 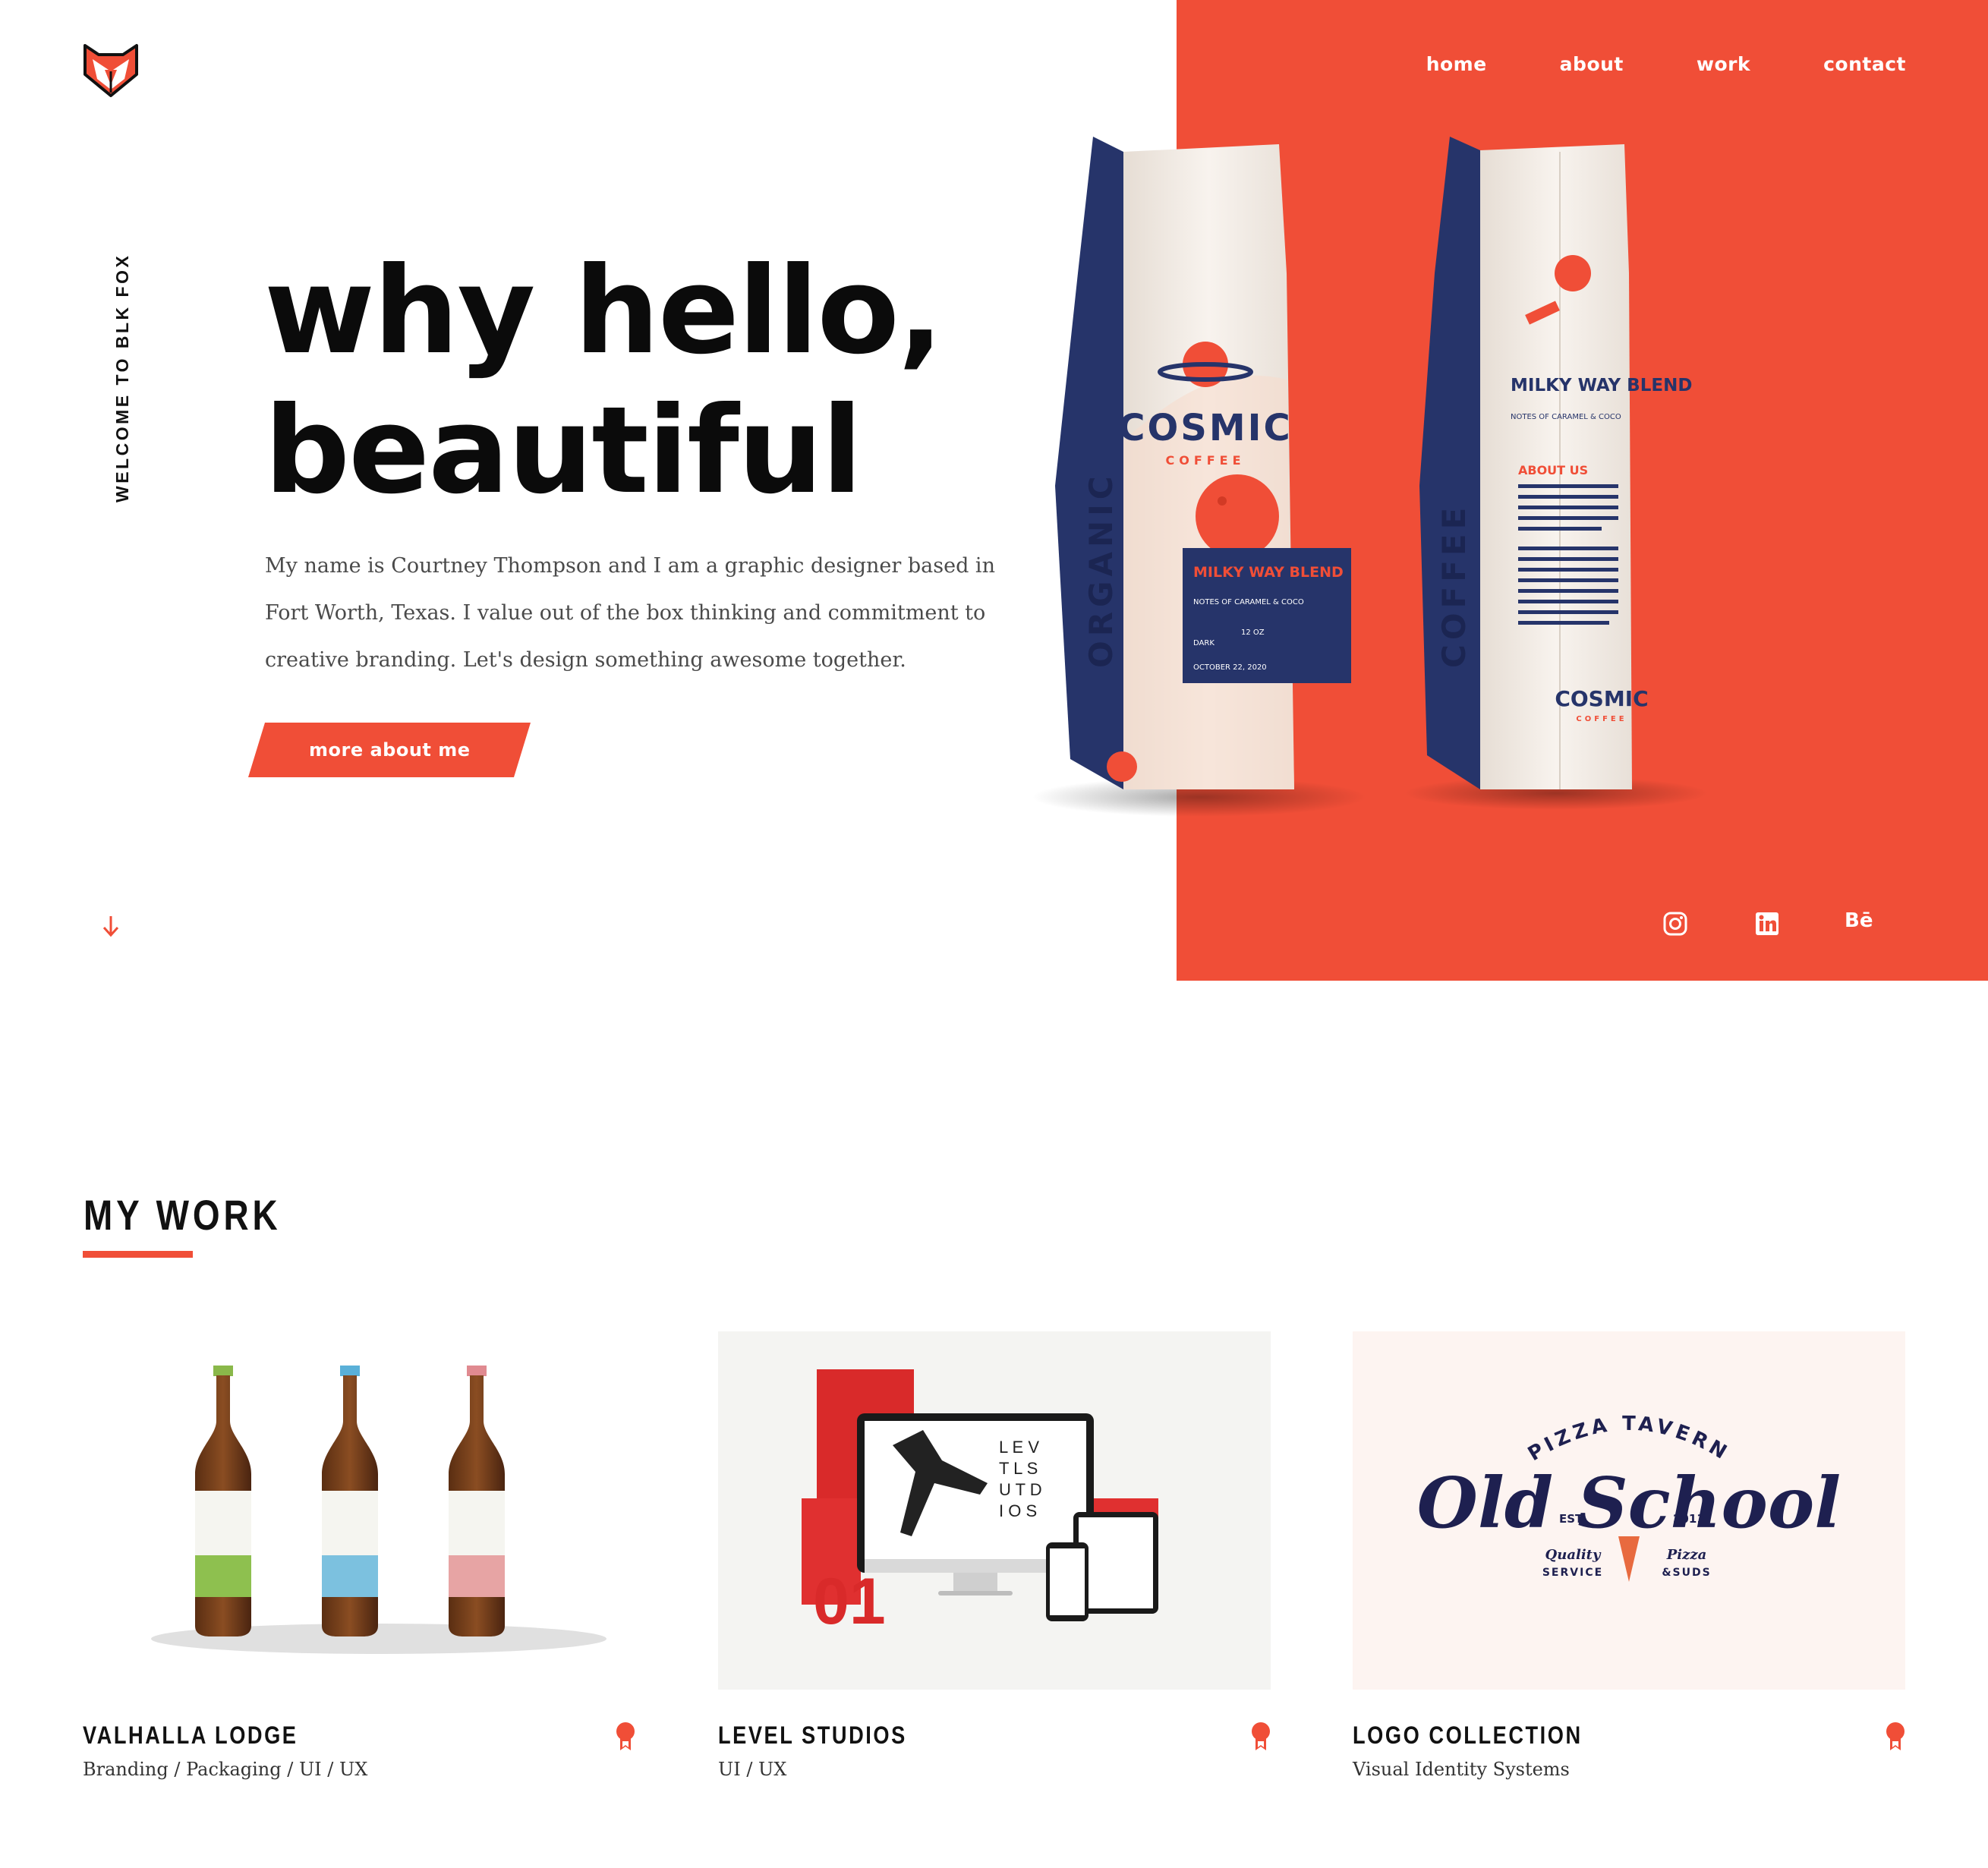 I want to click on back-bag-brand: COSMIC, so click(x=1601, y=699).